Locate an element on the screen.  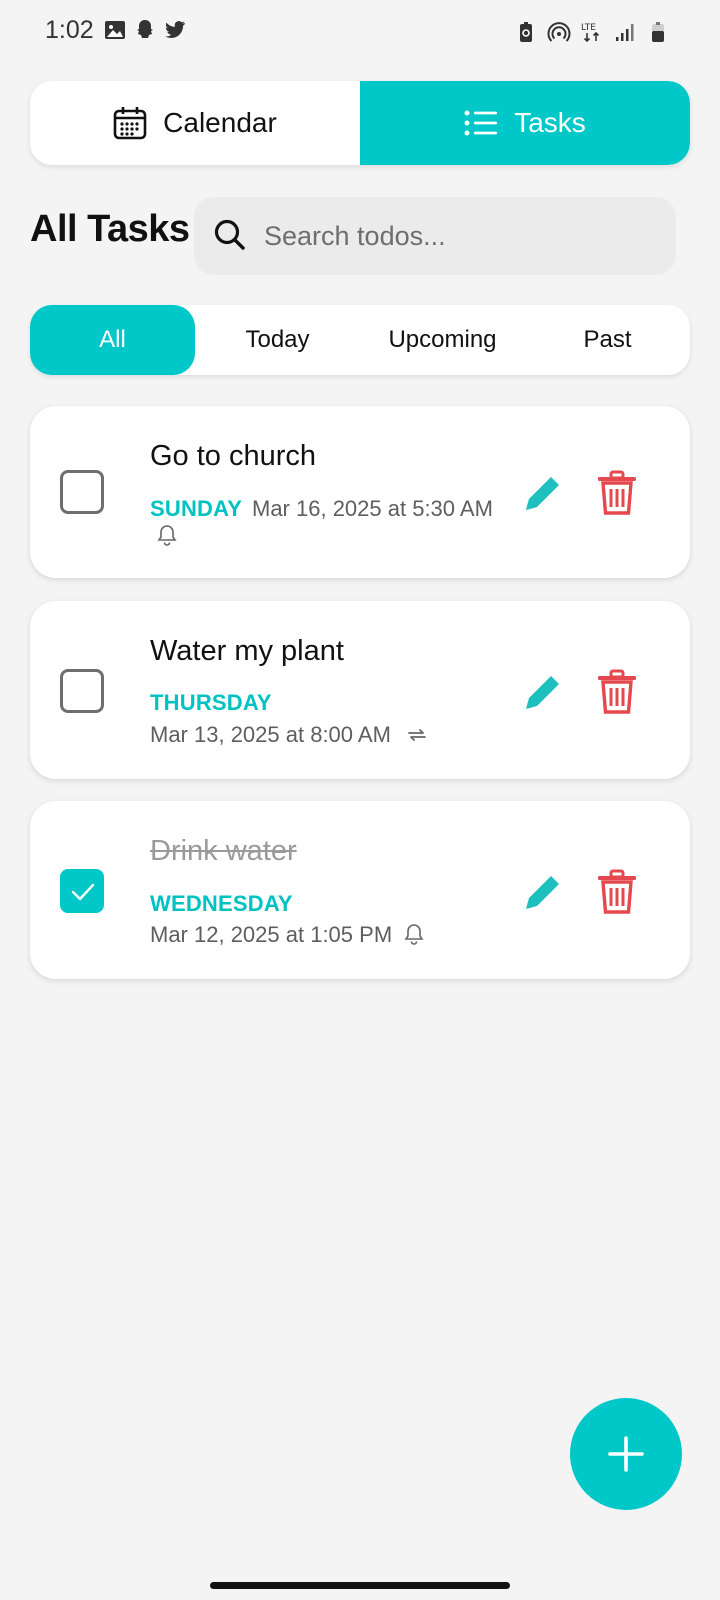
filter-past: Past is located at coordinates (607, 340).